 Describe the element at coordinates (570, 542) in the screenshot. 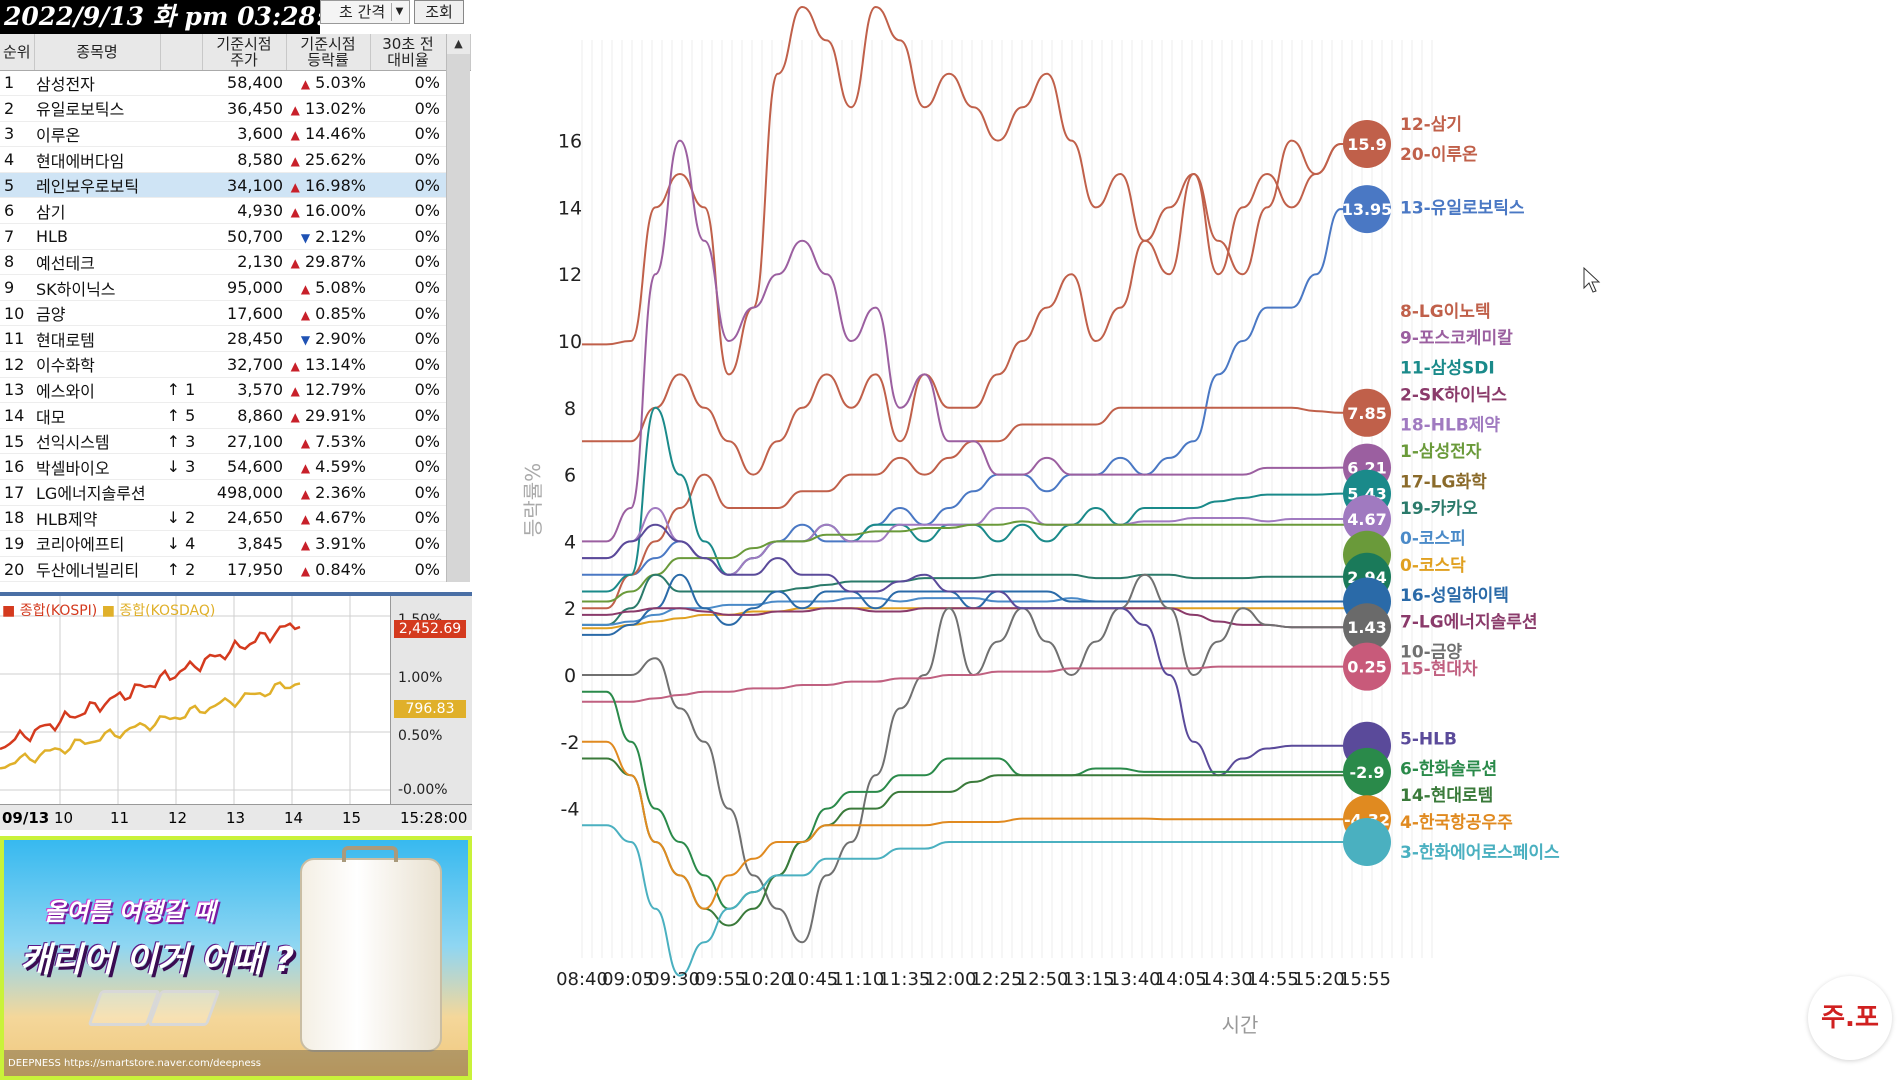

I see `y-tick-label: 4` at that location.